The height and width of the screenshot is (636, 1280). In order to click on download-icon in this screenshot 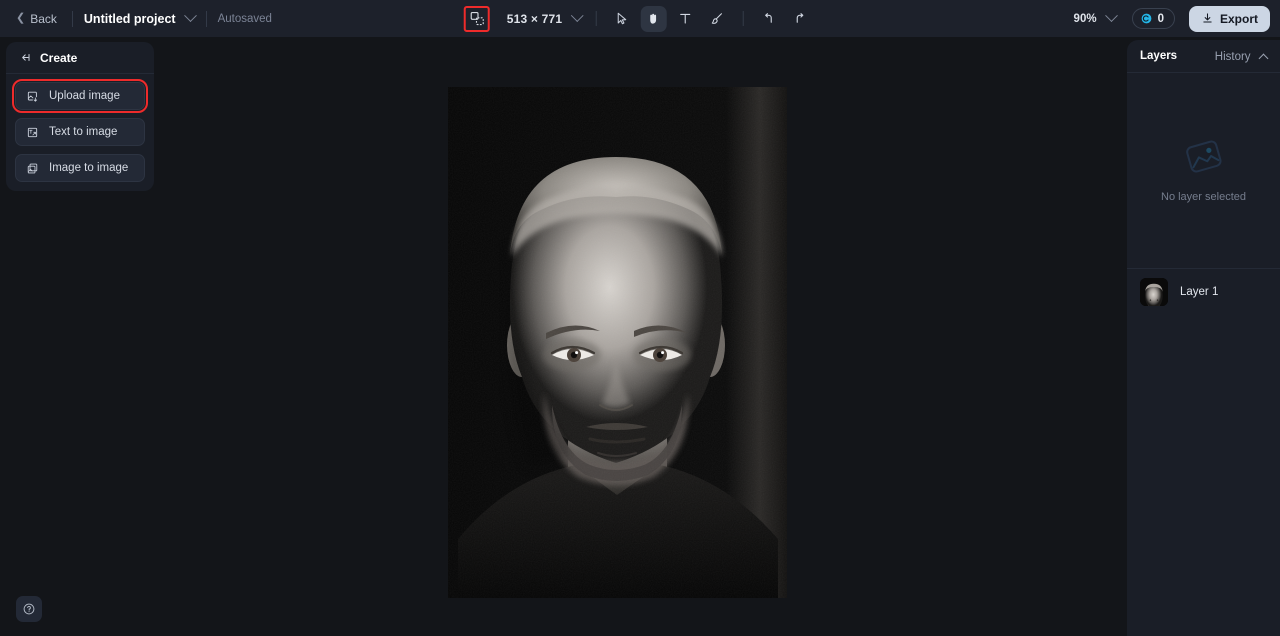, I will do `click(1207, 18)`.